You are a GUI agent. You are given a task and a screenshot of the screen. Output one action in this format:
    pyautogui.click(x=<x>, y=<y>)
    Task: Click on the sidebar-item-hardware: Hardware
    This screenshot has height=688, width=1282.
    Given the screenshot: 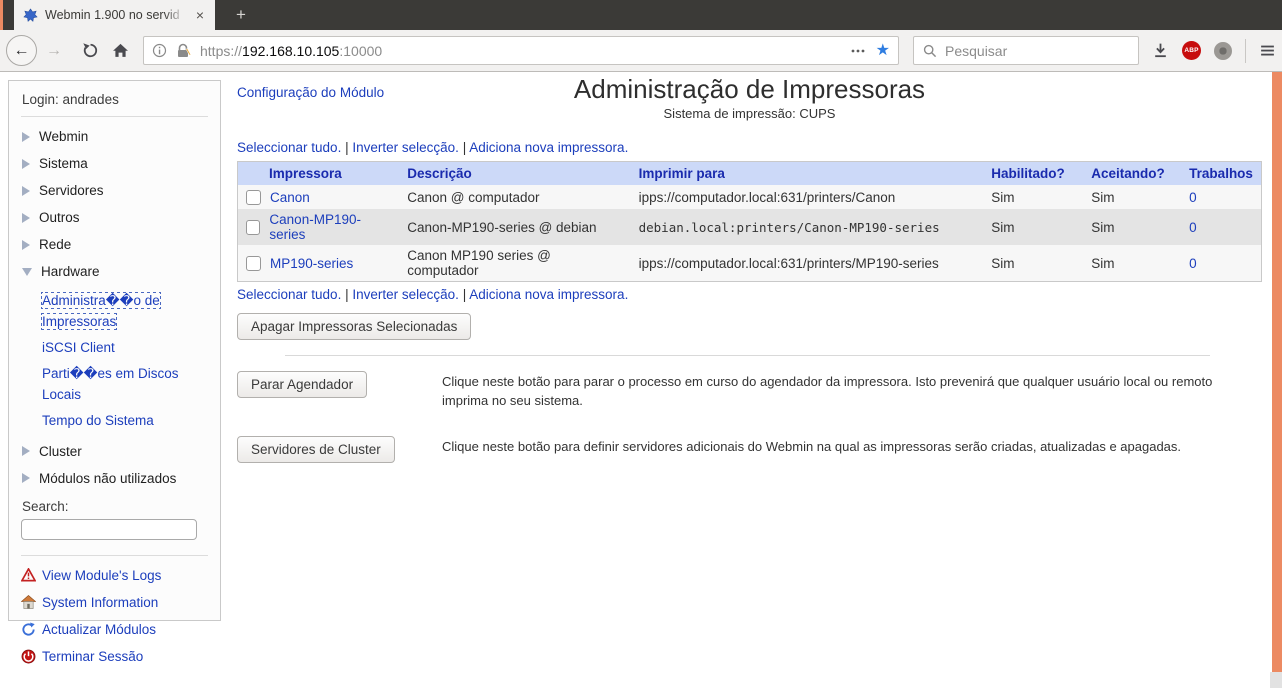 What is the action you would take?
    pyautogui.click(x=115, y=271)
    